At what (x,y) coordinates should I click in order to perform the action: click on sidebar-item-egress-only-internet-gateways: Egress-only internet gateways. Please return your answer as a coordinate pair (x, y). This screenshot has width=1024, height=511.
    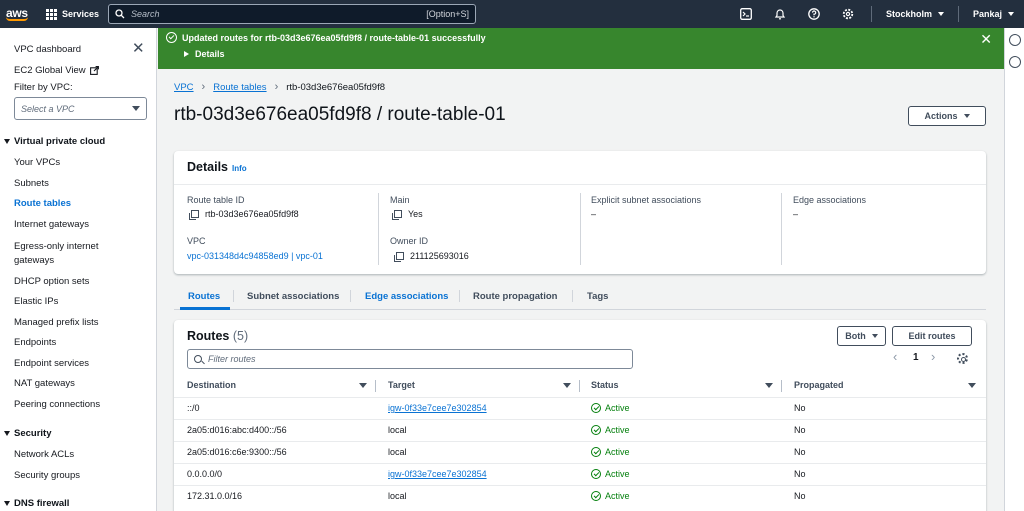
    Looking at the image, I should click on (56, 254).